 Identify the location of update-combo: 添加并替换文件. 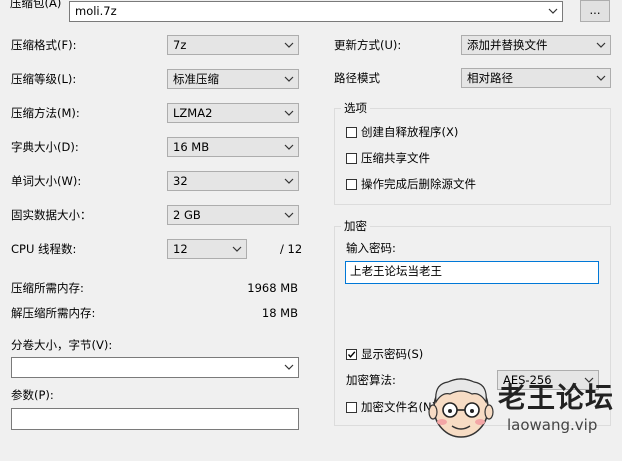
(536, 45).